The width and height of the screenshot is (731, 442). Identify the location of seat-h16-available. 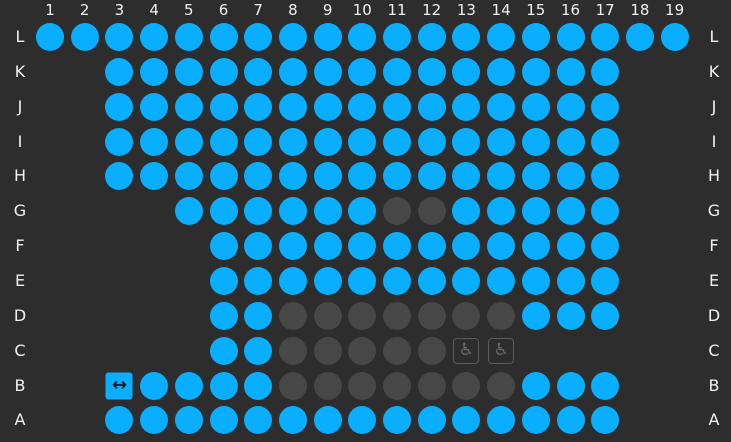
(570, 176).